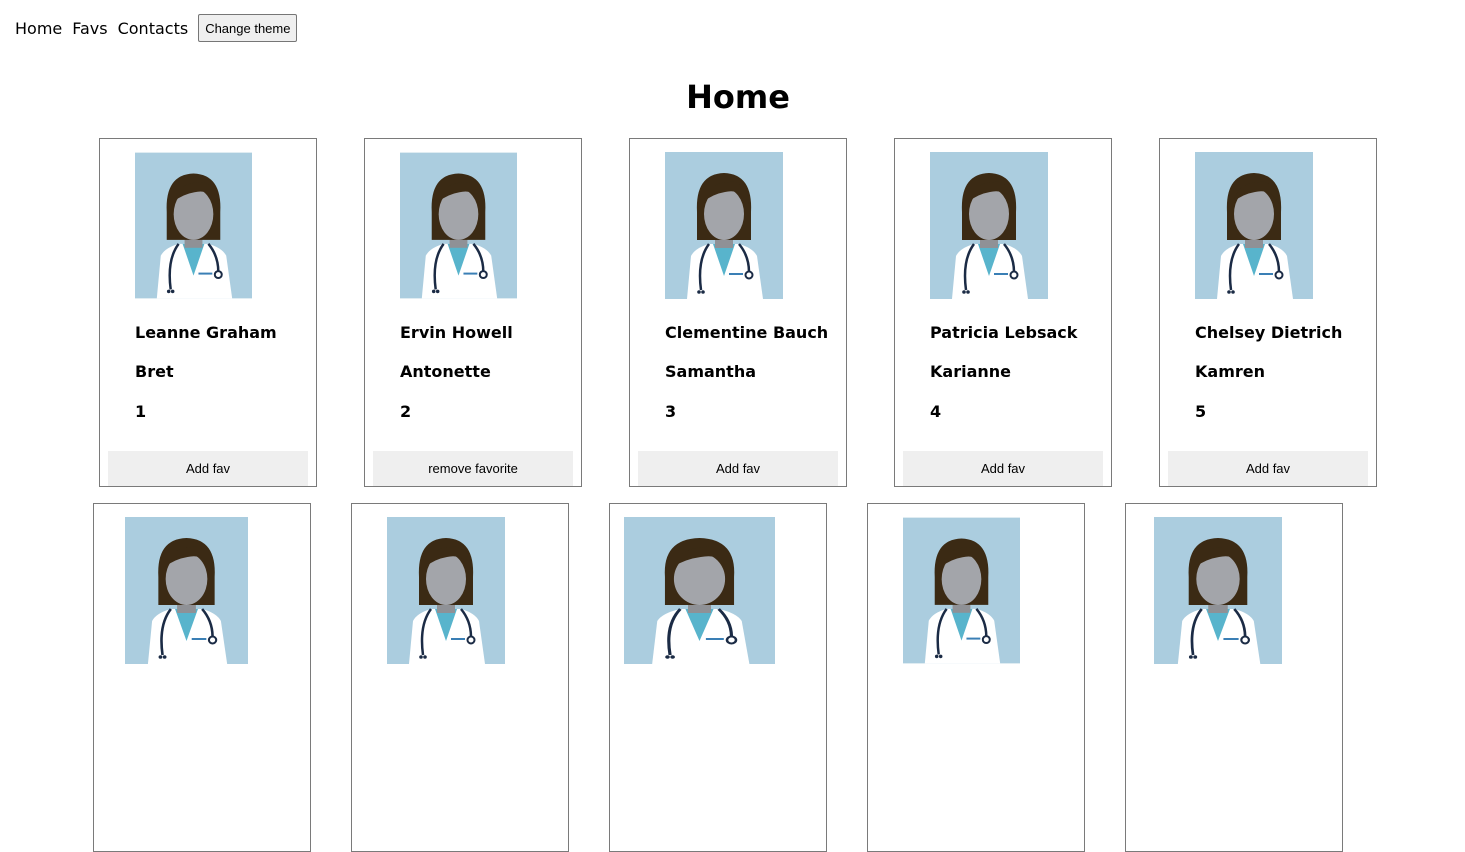  Describe the element at coordinates (473, 312) in the screenshot. I see `user-card: Ervin Howell Antonette 2 remove favorite` at that location.